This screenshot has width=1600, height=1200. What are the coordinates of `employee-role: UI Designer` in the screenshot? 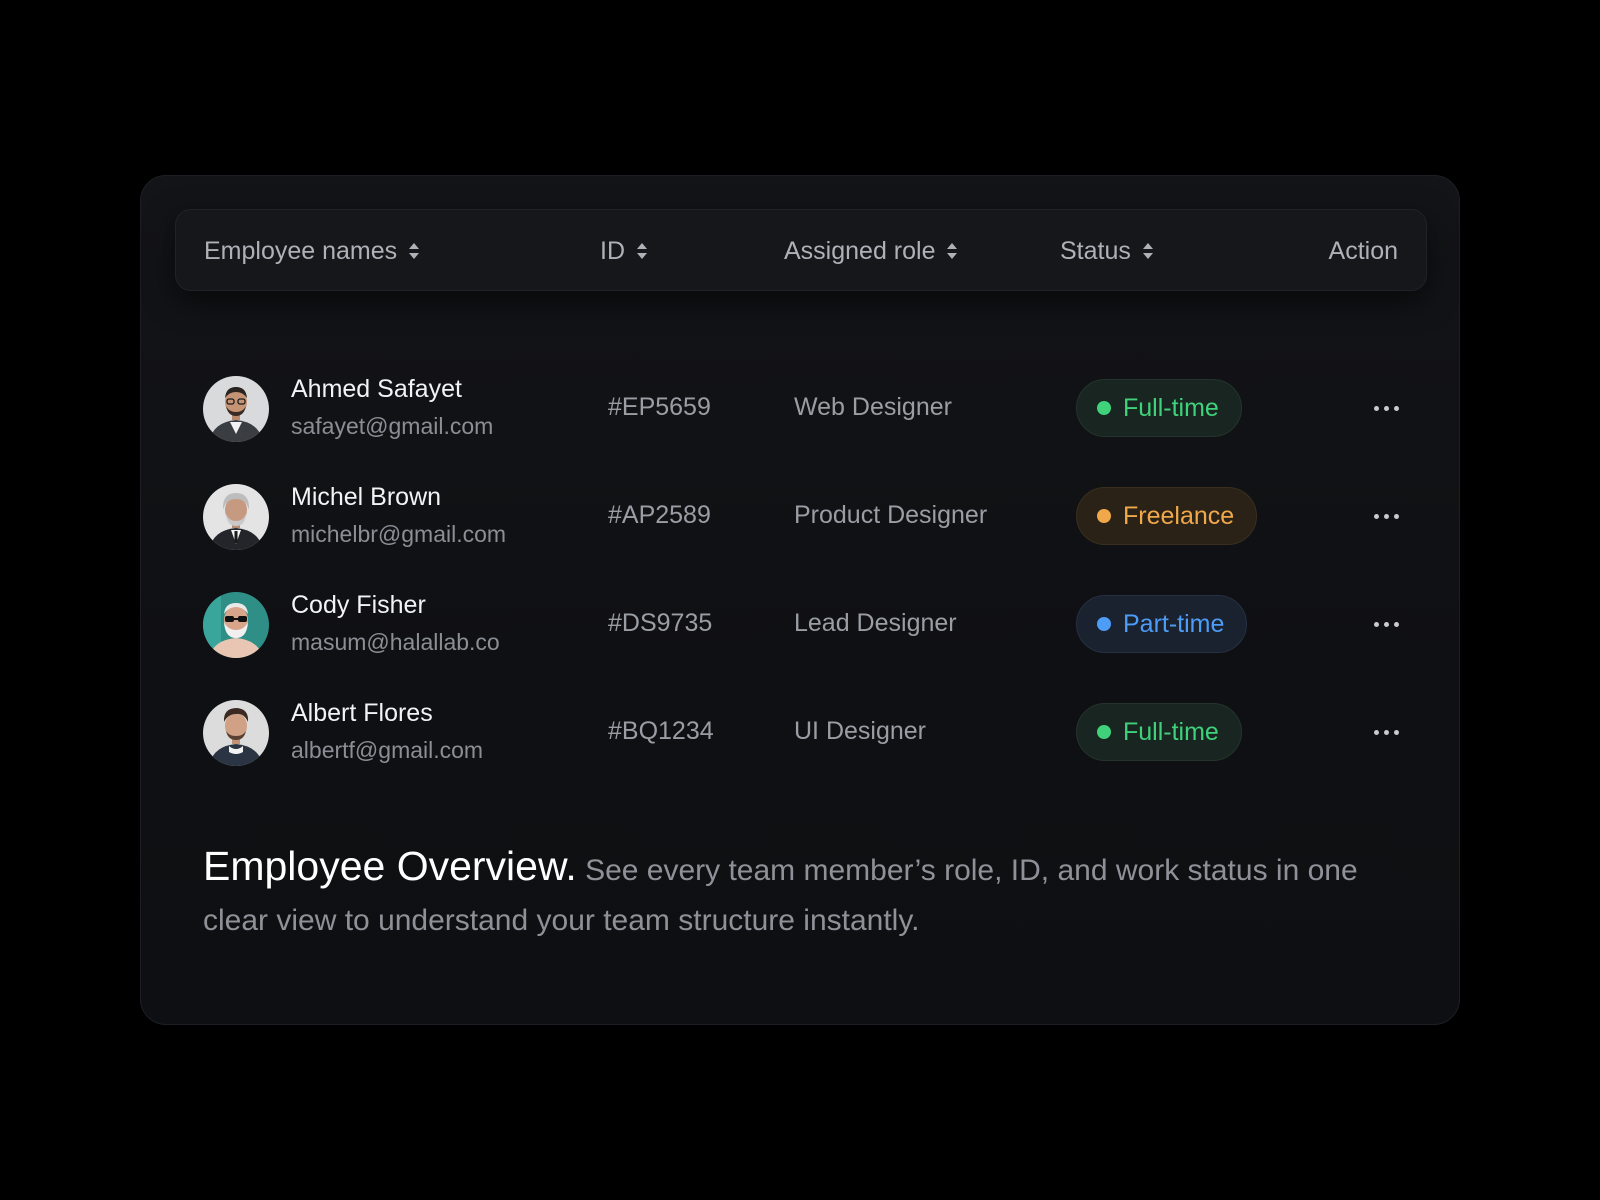 It's located at (860, 731).